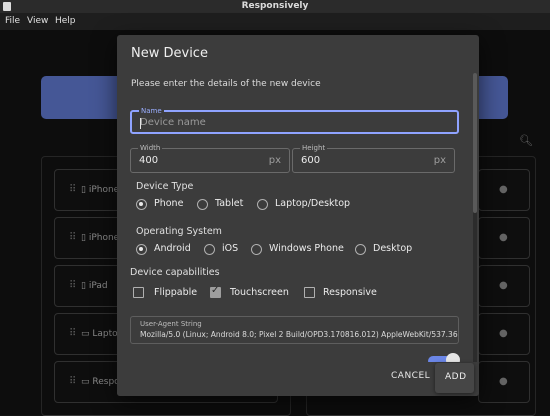  Describe the element at coordinates (262, 204) in the screenshot. I see `radio-laptop-desktop` at that location.